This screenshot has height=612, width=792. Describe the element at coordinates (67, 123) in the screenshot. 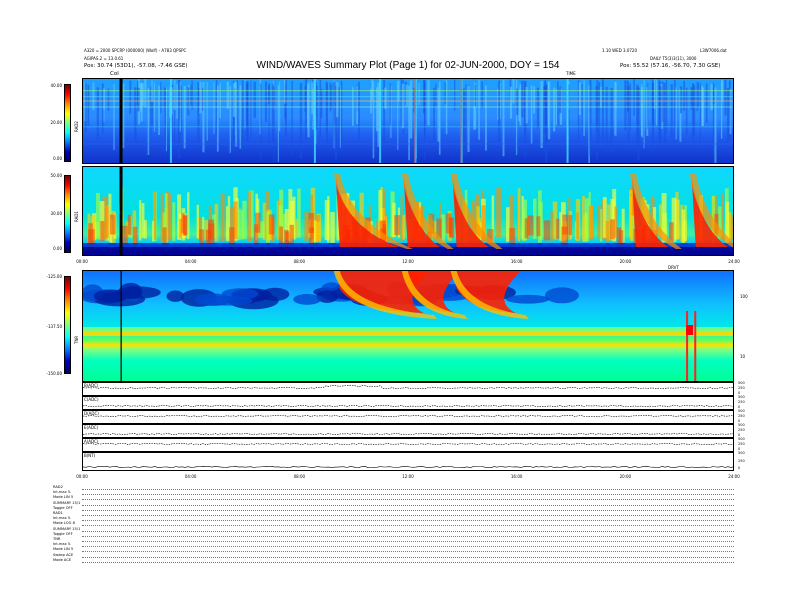

I see `rad2-colorbar` at that location.